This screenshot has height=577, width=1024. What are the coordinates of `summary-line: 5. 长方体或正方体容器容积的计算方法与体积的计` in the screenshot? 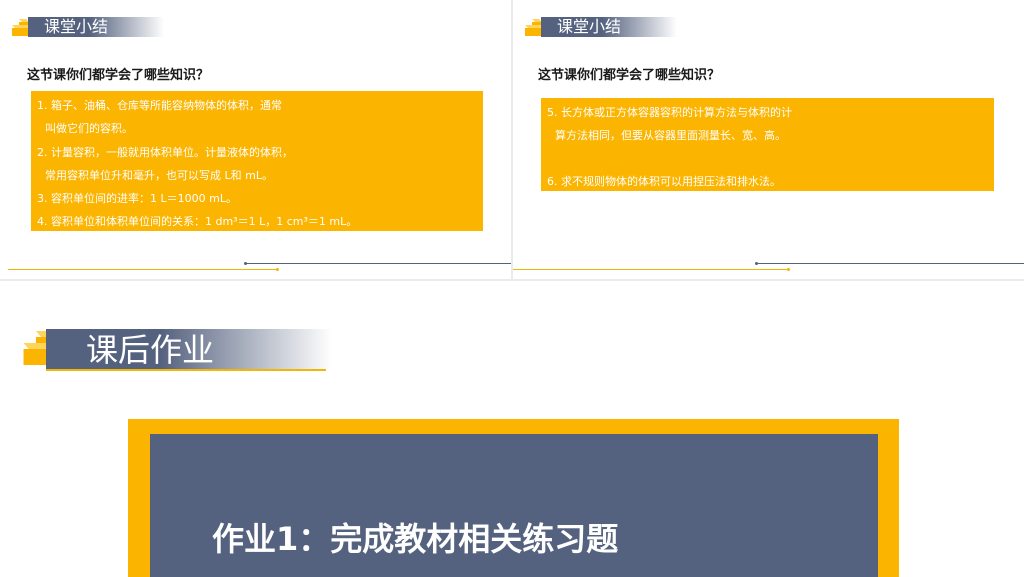 It's located at (669, 112).